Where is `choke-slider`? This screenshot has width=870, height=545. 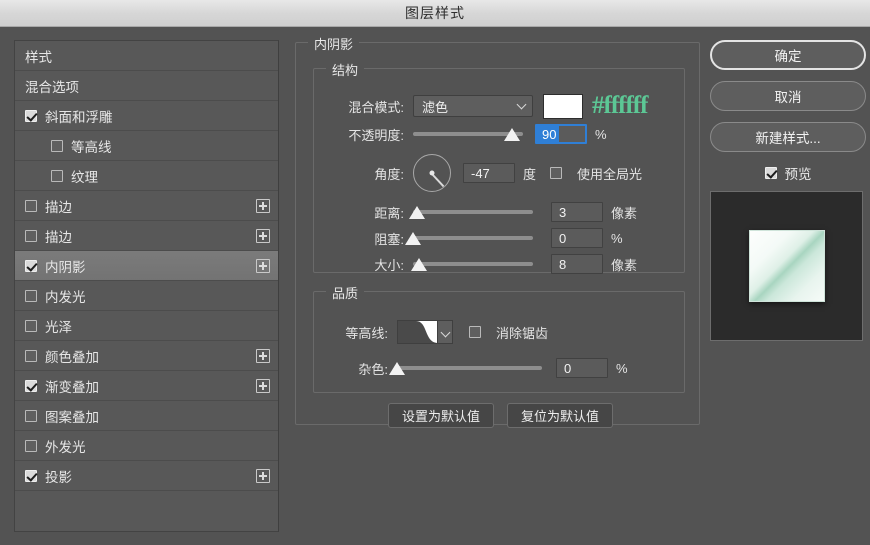 choke-slider is located at coordinates (469, 238).